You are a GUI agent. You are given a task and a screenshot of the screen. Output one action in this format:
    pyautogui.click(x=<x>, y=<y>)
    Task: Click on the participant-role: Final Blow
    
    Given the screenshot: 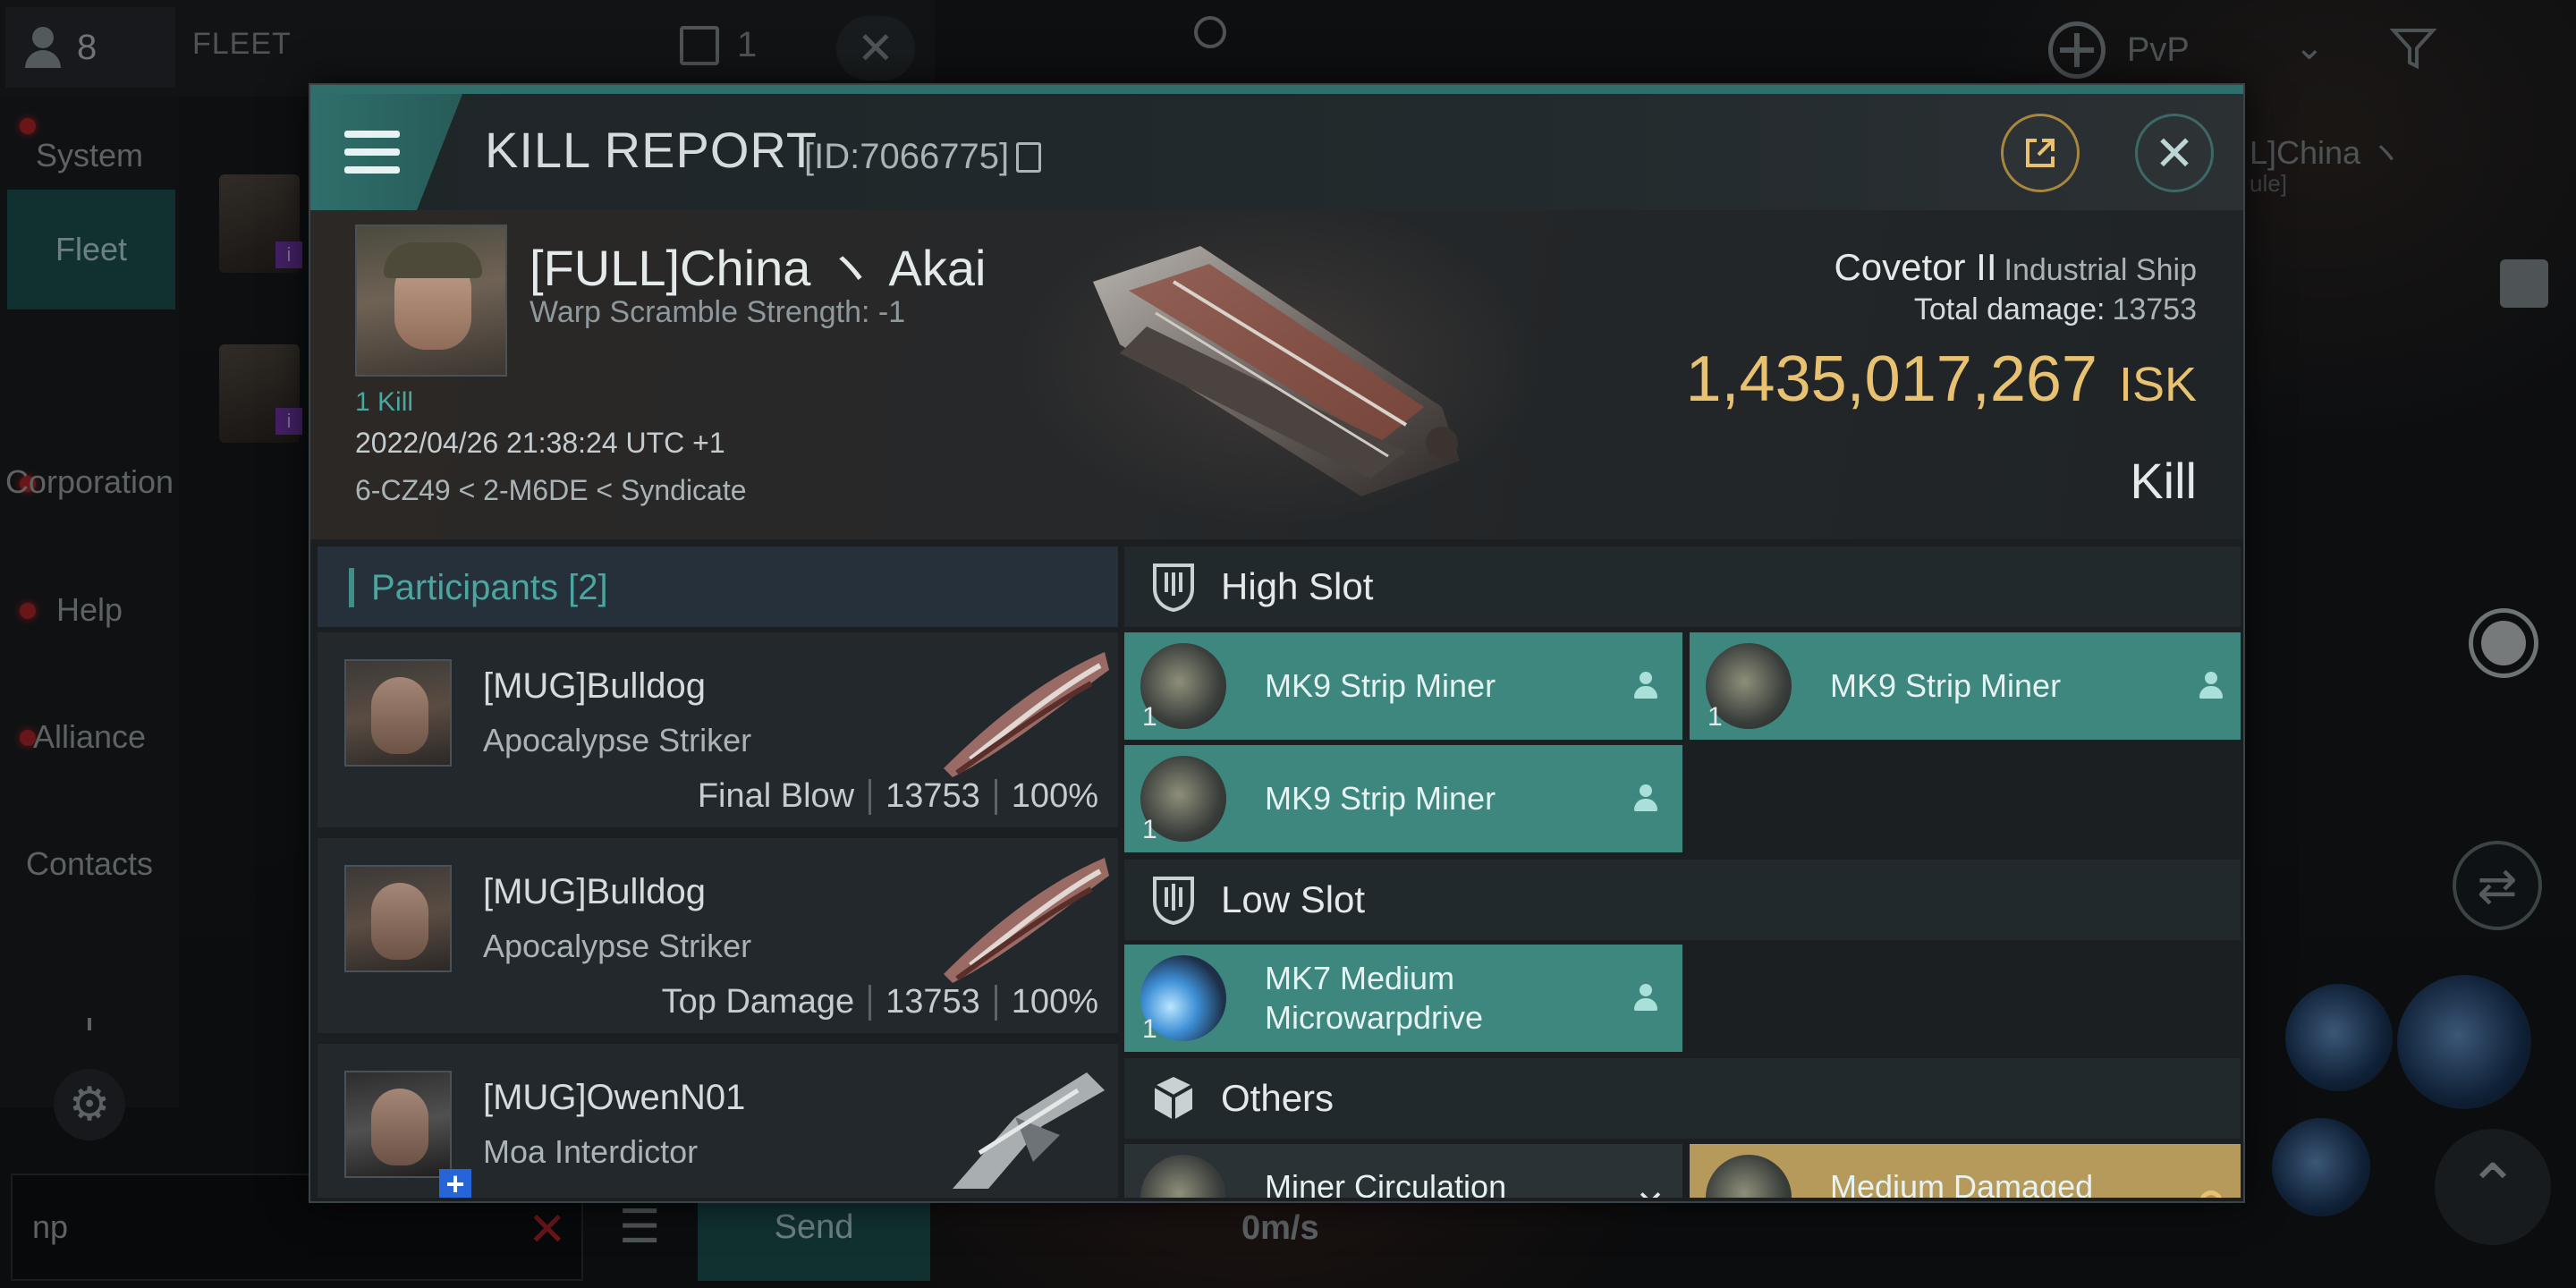 What is the action you would take?
    pyautogui.click(x=776, y=796)
    